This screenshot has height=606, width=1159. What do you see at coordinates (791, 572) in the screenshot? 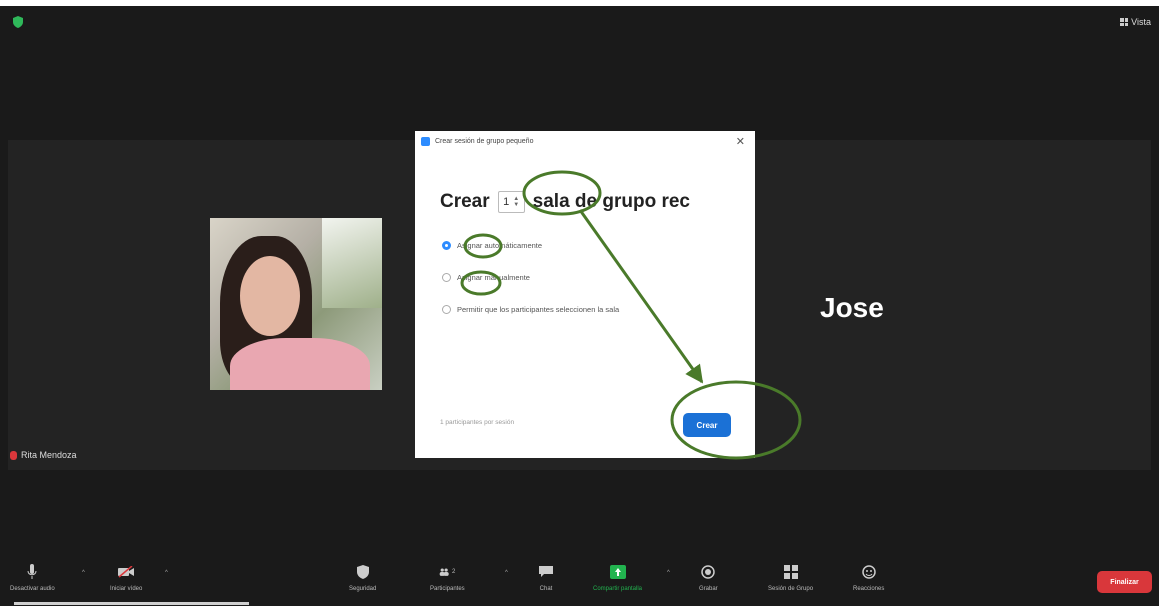
I see `breakout-icon` at bounding box center [791, 572].